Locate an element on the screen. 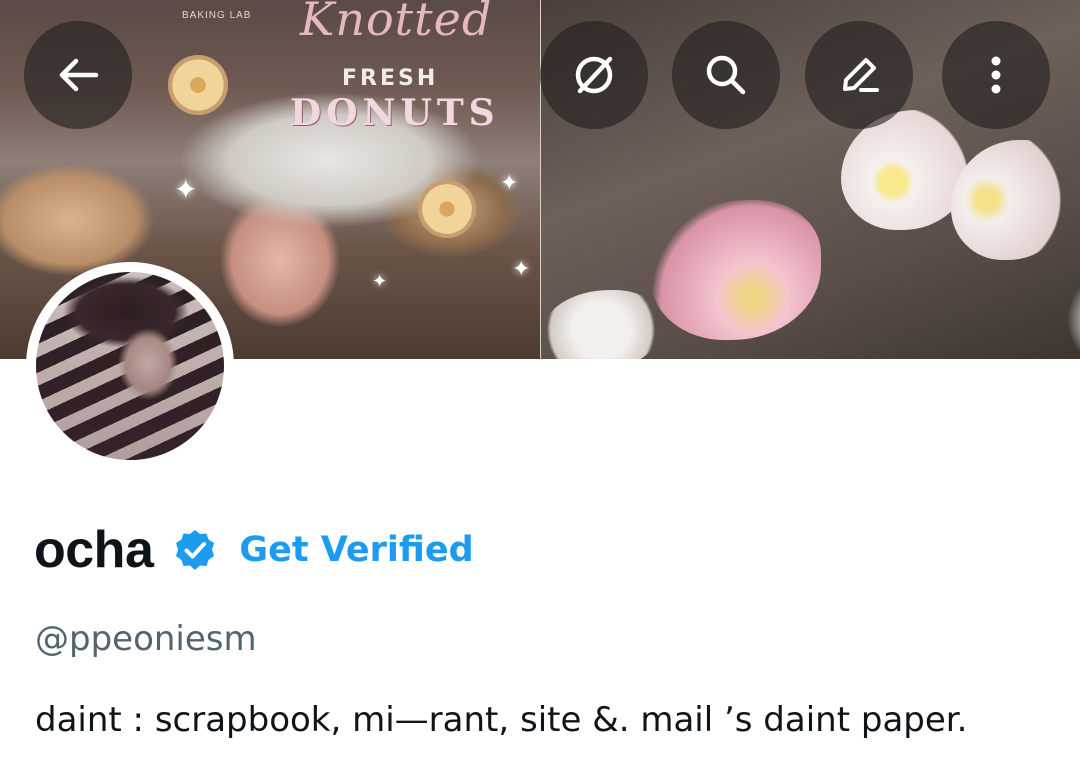  arrow-left-icon is located at coordinates (79, 75).